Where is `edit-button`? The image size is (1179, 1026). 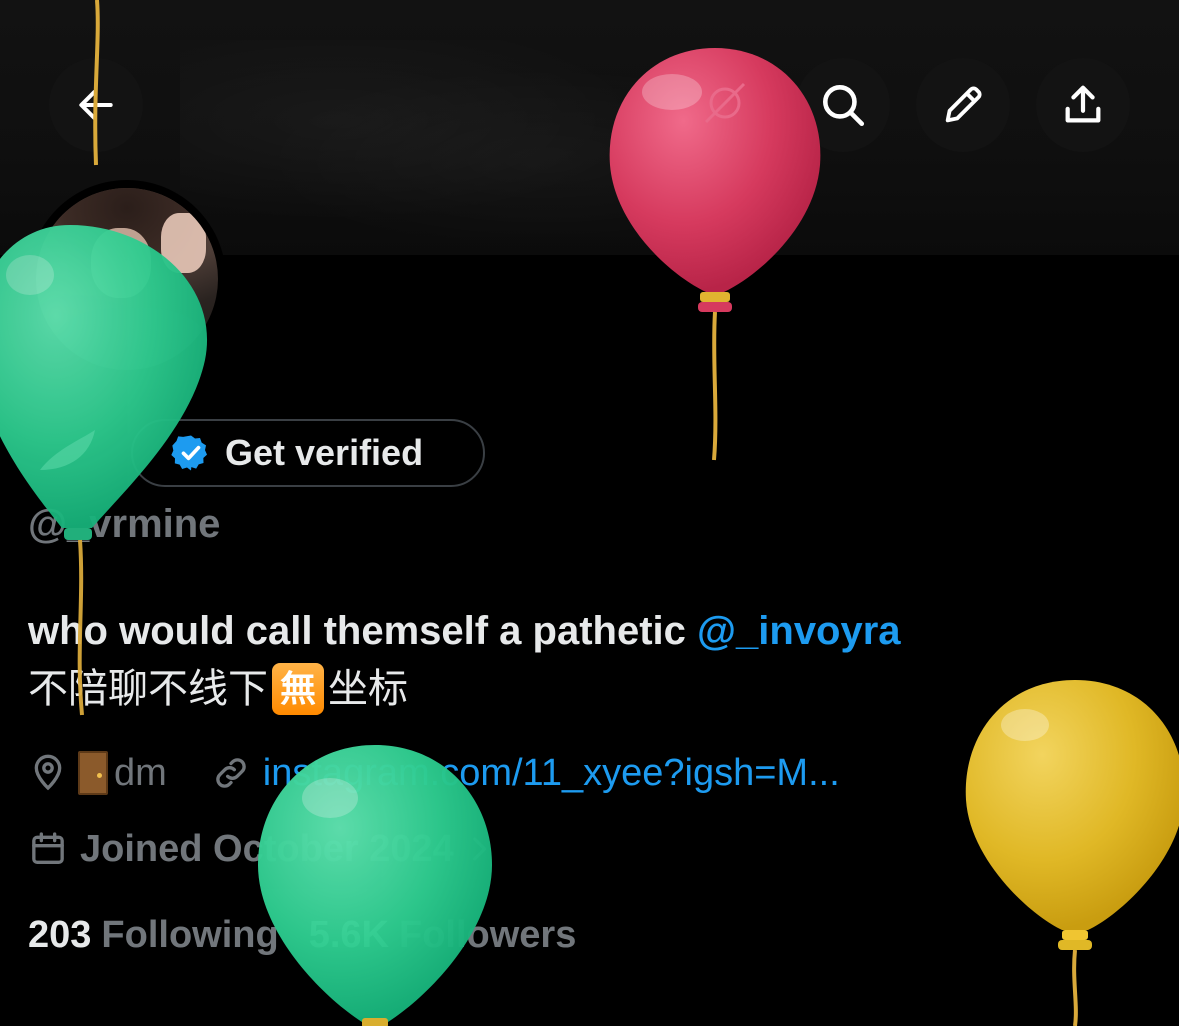 edit-button is located at coordinates (963, 105).